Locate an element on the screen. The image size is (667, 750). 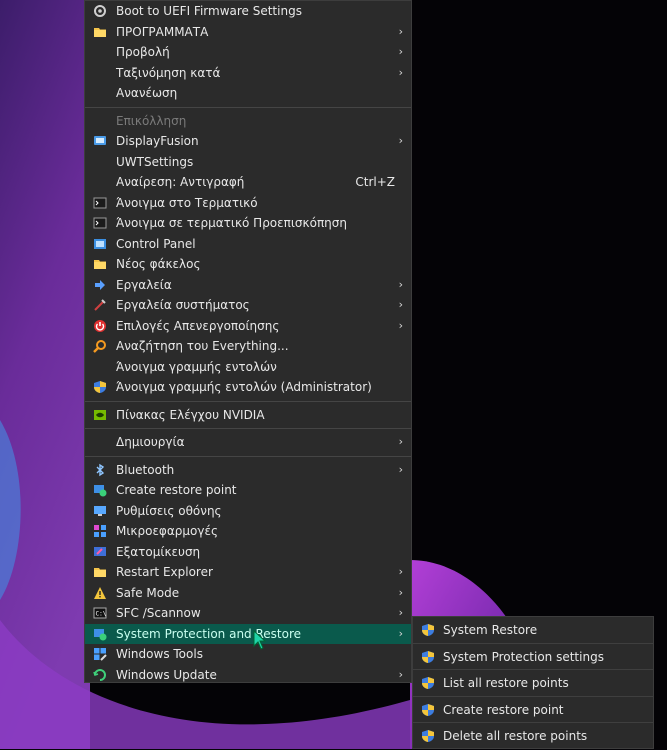
menu-item-μικροεφαρμογές: Μικροεφαρμογές is located at coordinates (248, 531).